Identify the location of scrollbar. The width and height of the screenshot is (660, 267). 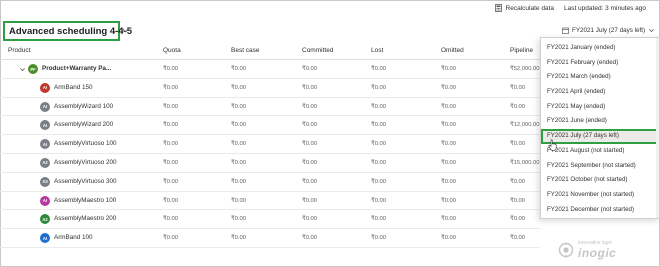
(657, 128).